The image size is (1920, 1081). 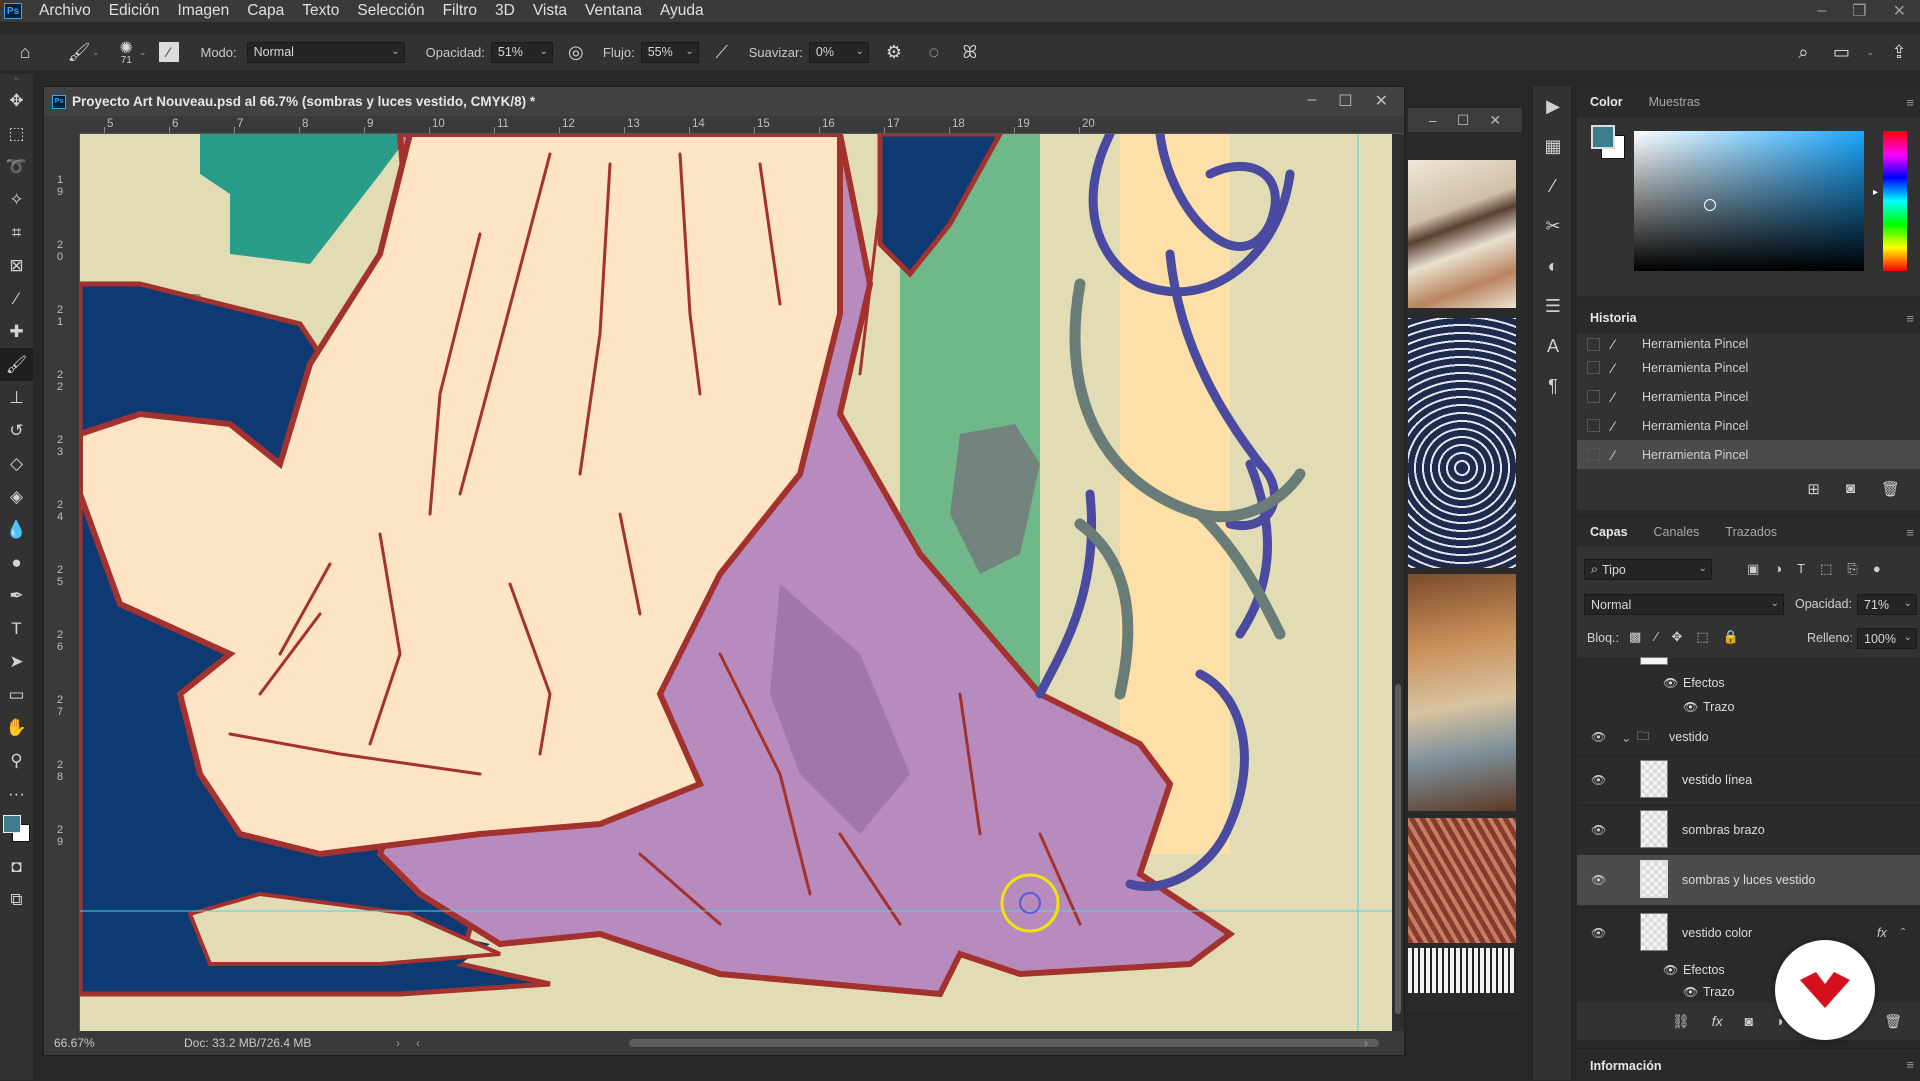 I want to click on stroke-effect-row: 👁 Trazo, so click(x=1748, y=707).